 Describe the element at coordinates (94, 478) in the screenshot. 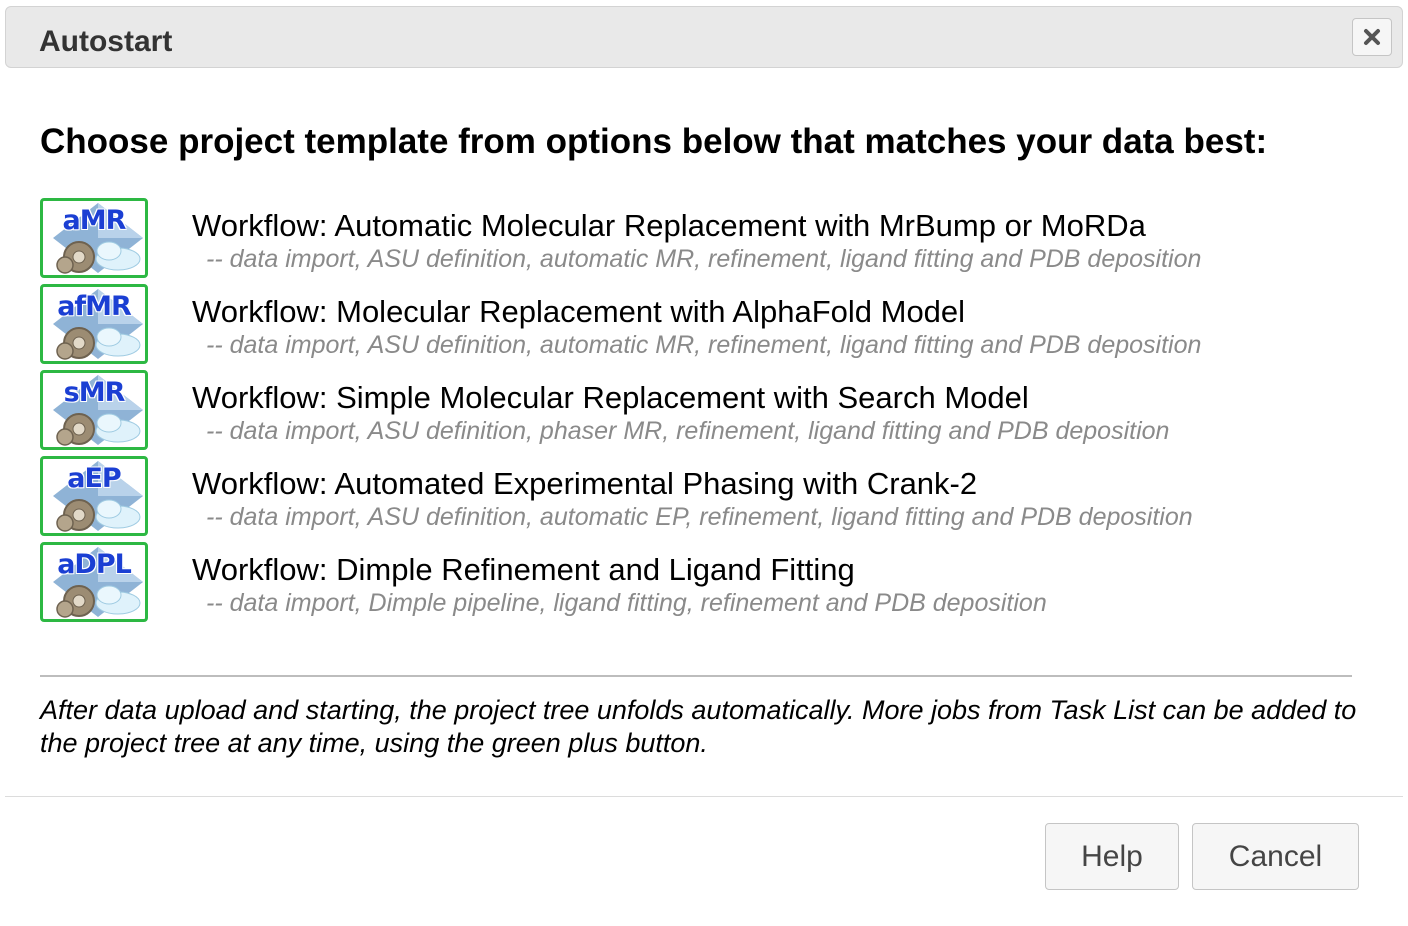

I see `workflow-icon-label: aEP` at that location.